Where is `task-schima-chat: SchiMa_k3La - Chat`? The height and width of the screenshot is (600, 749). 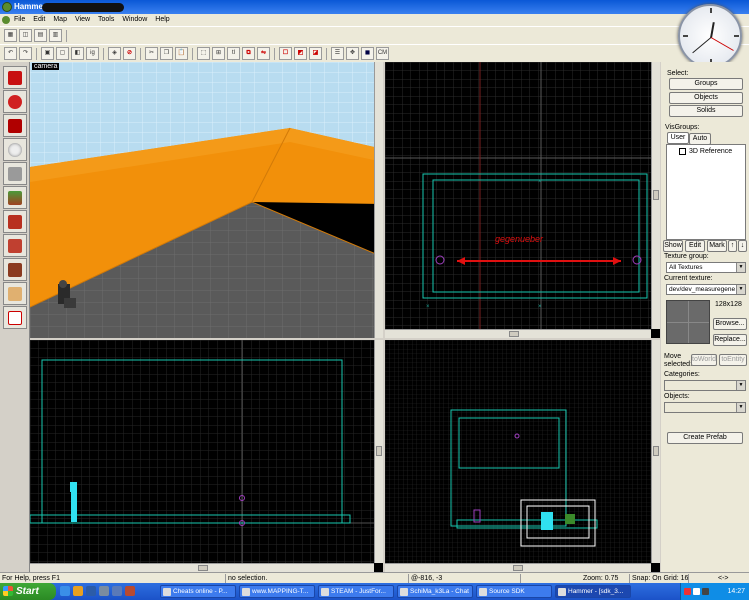
task-schima-chat: SchiMa_k3La - Chat is located at coordinates (435, 591).